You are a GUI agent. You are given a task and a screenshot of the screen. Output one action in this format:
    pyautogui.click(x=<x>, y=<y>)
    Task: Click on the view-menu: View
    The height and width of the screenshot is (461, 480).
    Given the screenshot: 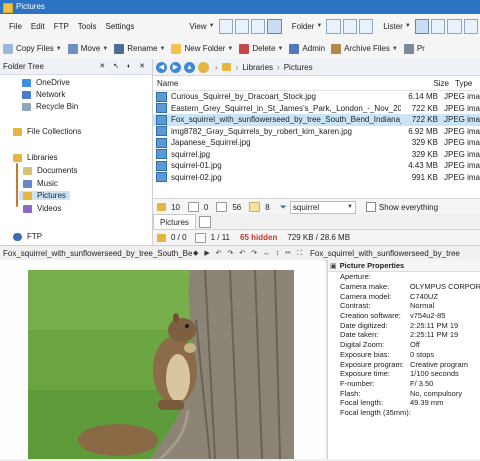 What is the action you would take?
    pyautogui.click(x=197, y=26)
    